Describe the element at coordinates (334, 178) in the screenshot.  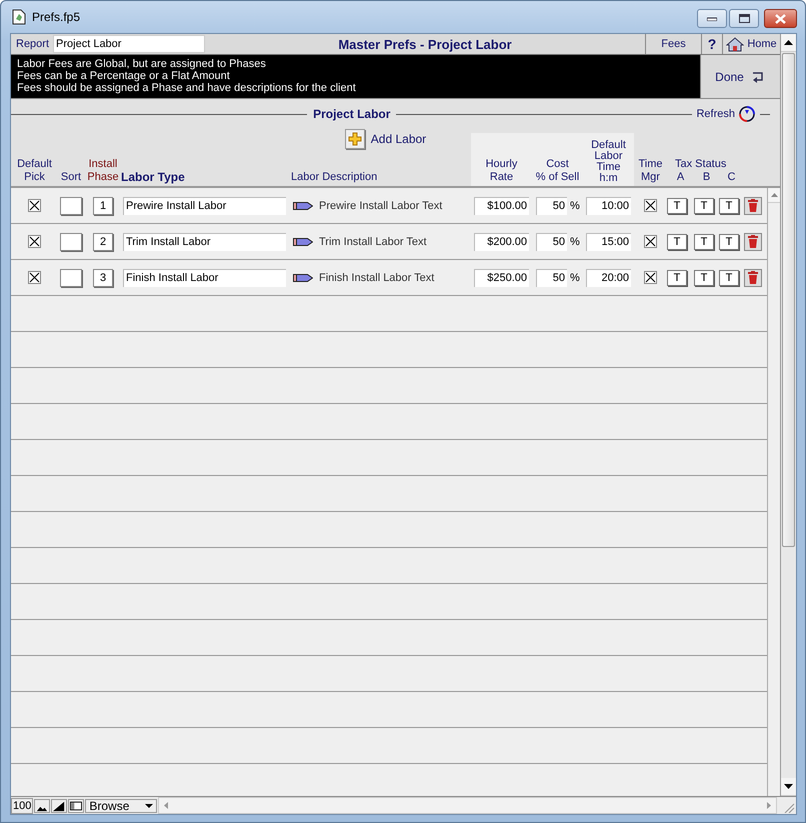
I see `column-header: Labor Description` at that location.